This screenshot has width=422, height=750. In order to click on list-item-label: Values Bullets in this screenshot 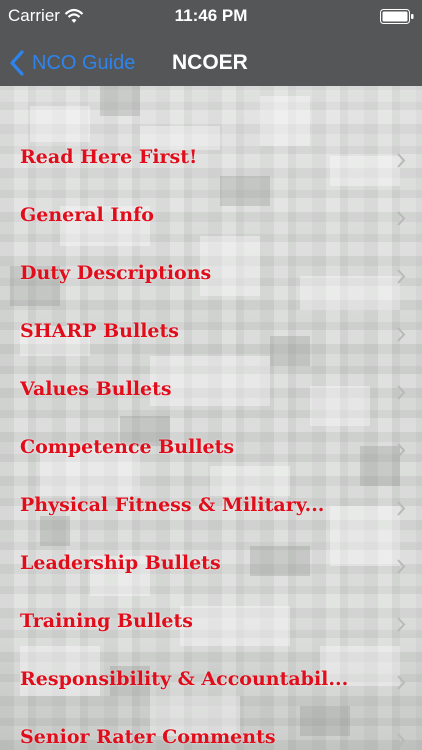, I will do `click(96, 389)`.